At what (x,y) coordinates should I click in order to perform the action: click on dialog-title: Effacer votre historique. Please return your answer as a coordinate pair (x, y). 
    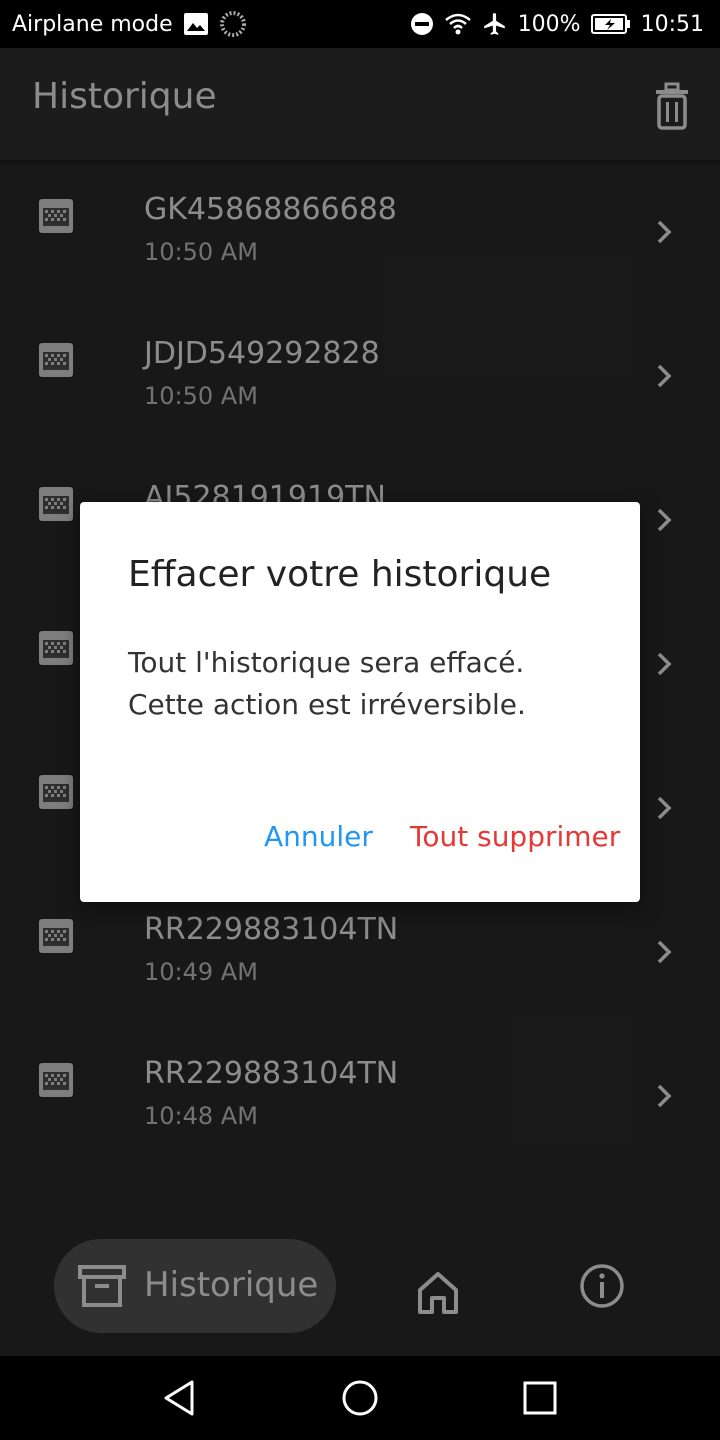
    Looking at the image, I should click on (340, 574).